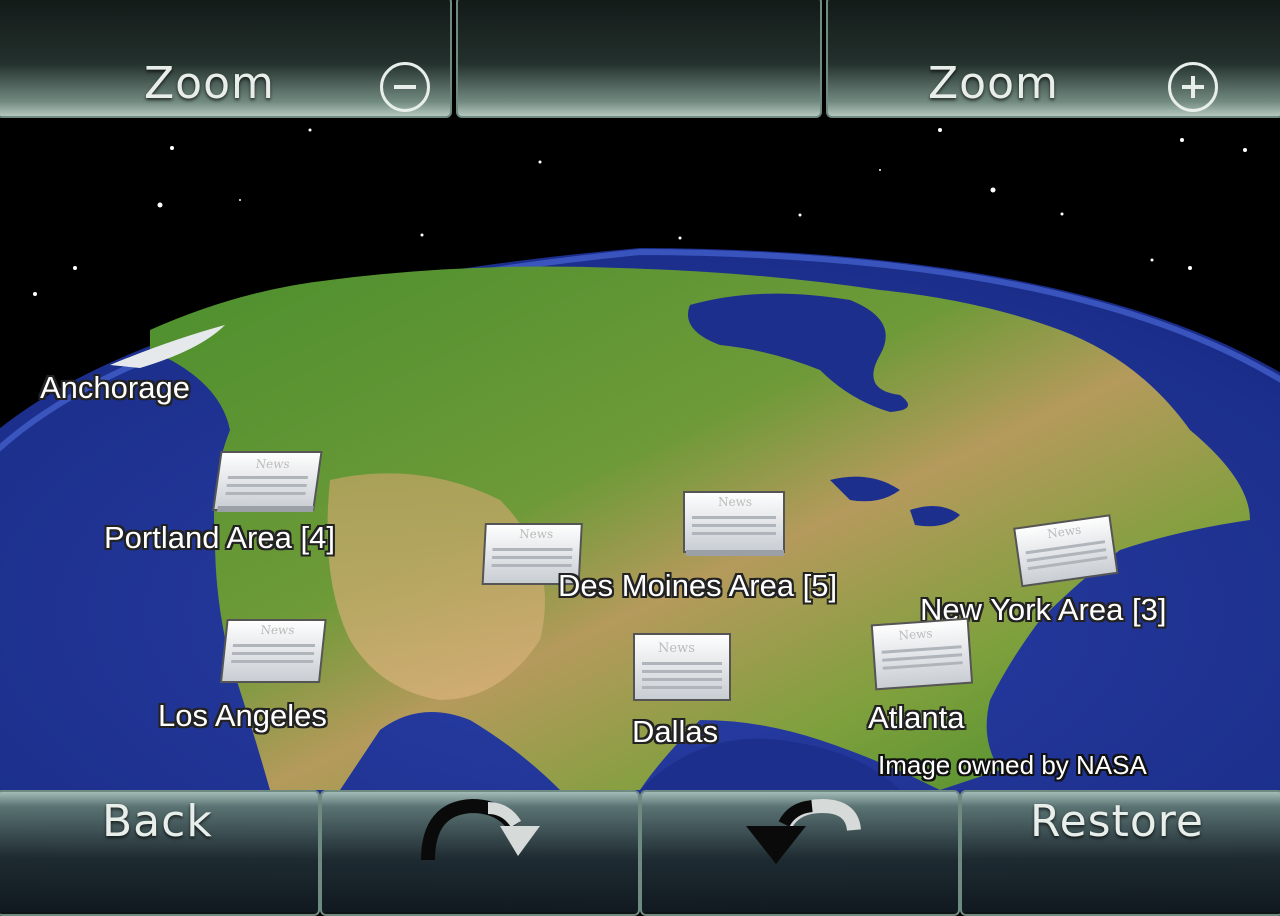  I want to click on zoom-in-button: Zoom, so click(1053, 59).